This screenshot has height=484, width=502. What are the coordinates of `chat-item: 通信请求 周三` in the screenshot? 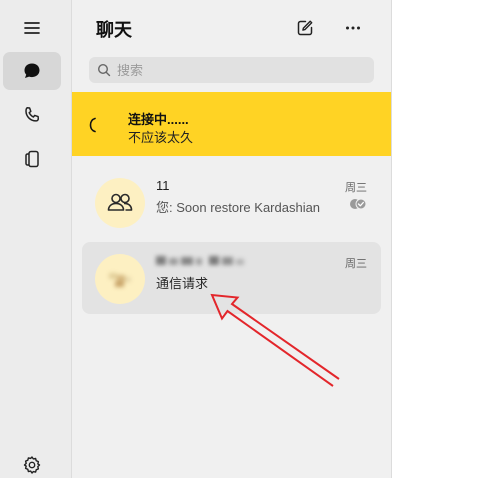 It's located at (231, 278).